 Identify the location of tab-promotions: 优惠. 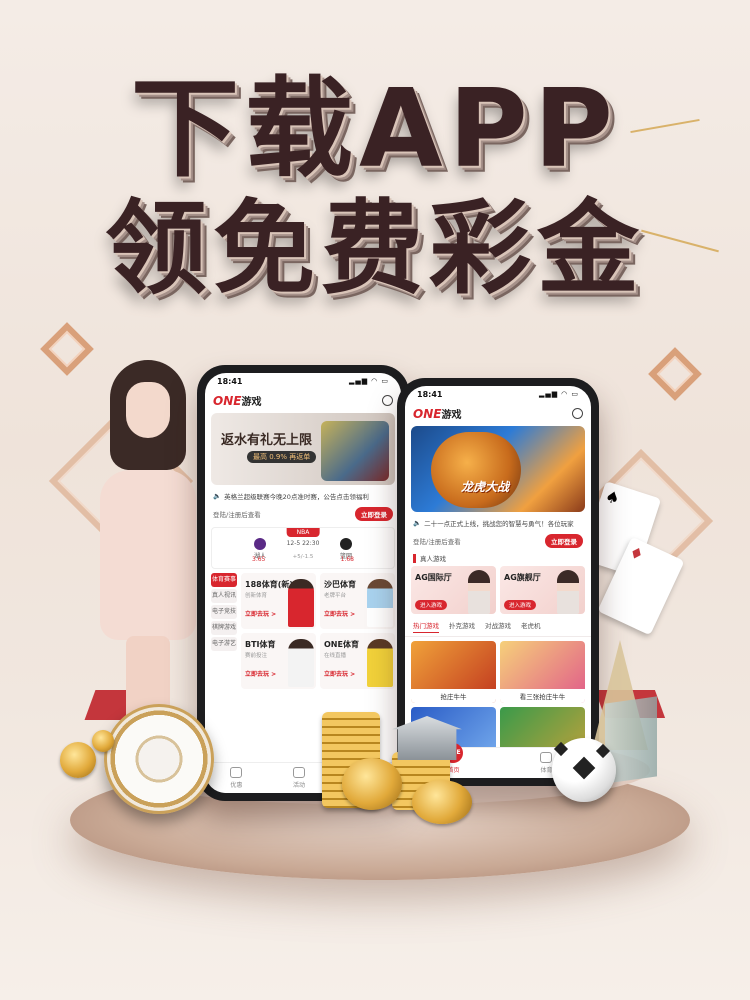
(236, 778).